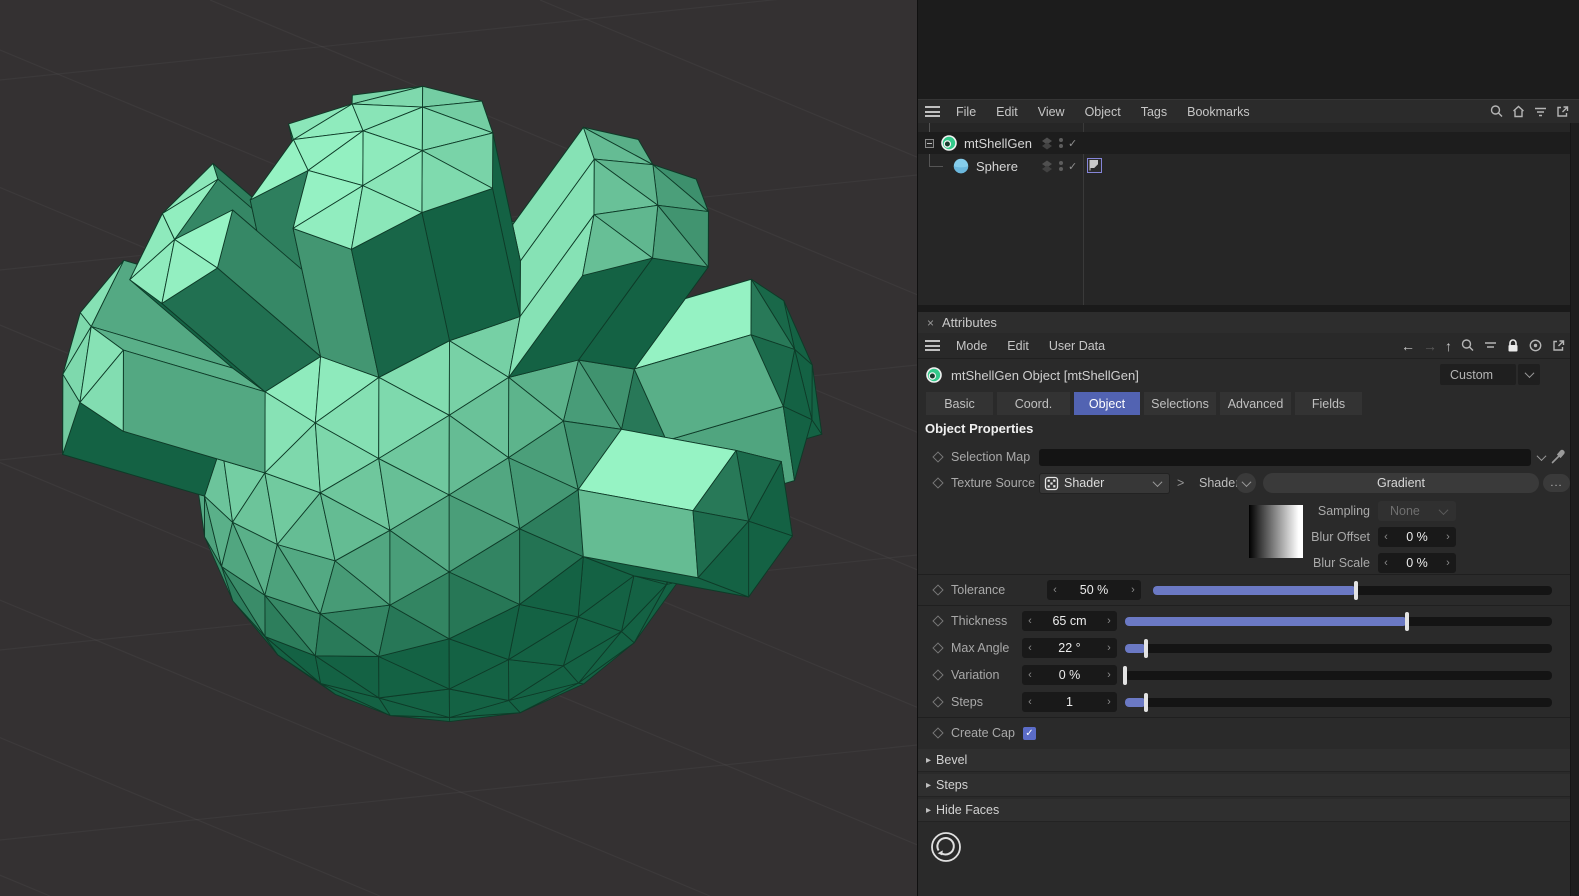 The height and width of the screenshot is (896, 1579). What do you see at coordinates (1033, 403) in the screenshot?
I see `tab-coord: Coord.` at bounding box center [1033, 403].